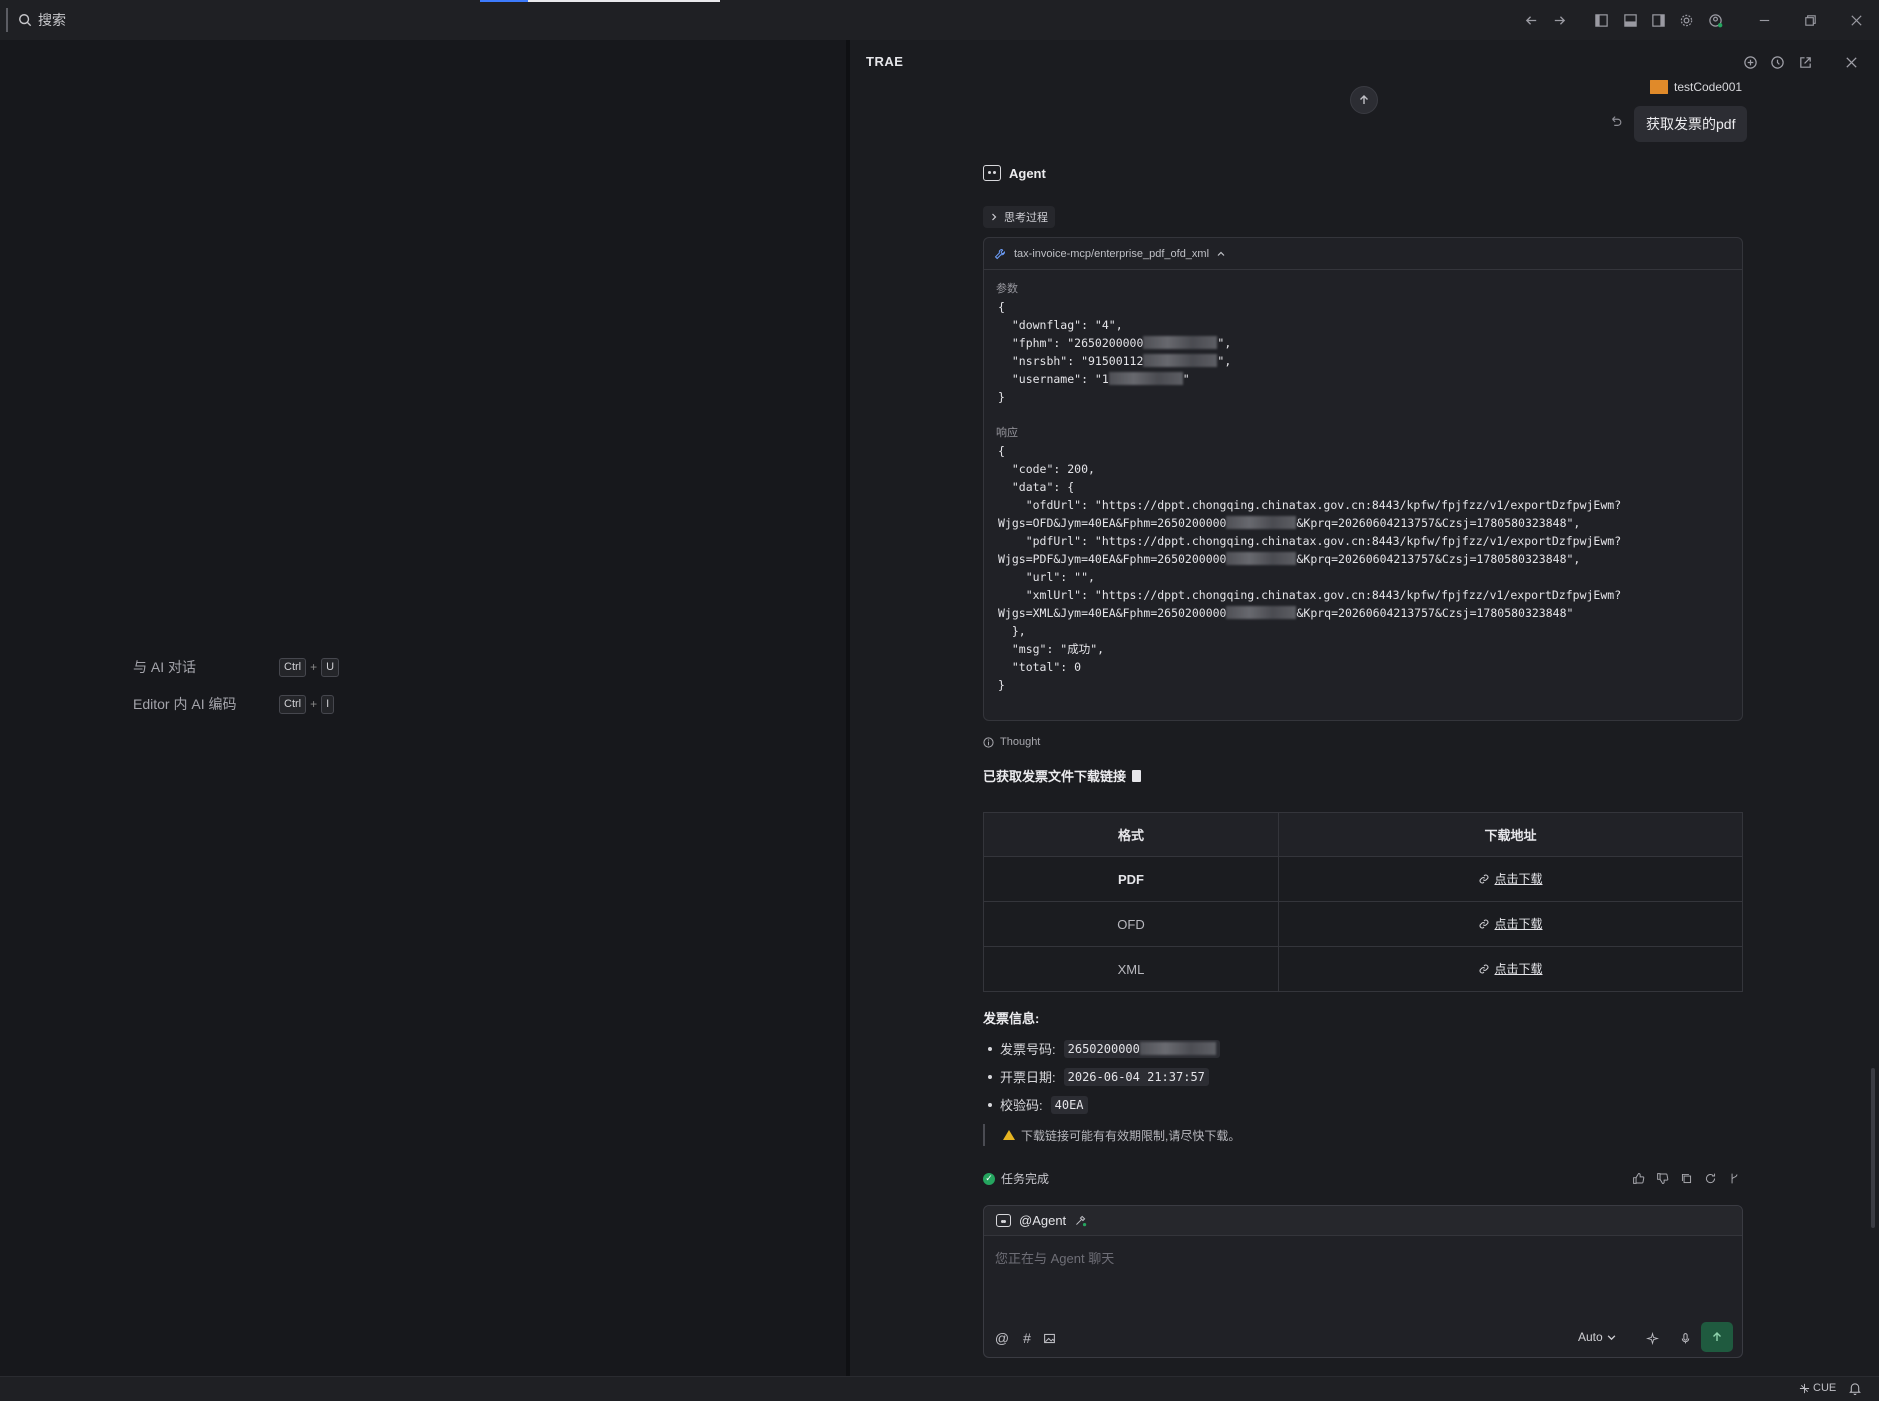 This screenshot has width=1879, height=1401. Describe the element at coordinates (1112, 559) in the screenshot. I see `code-text: Wjgs=PDF&Jym=40EA&Fphm=2650200000` at that location.